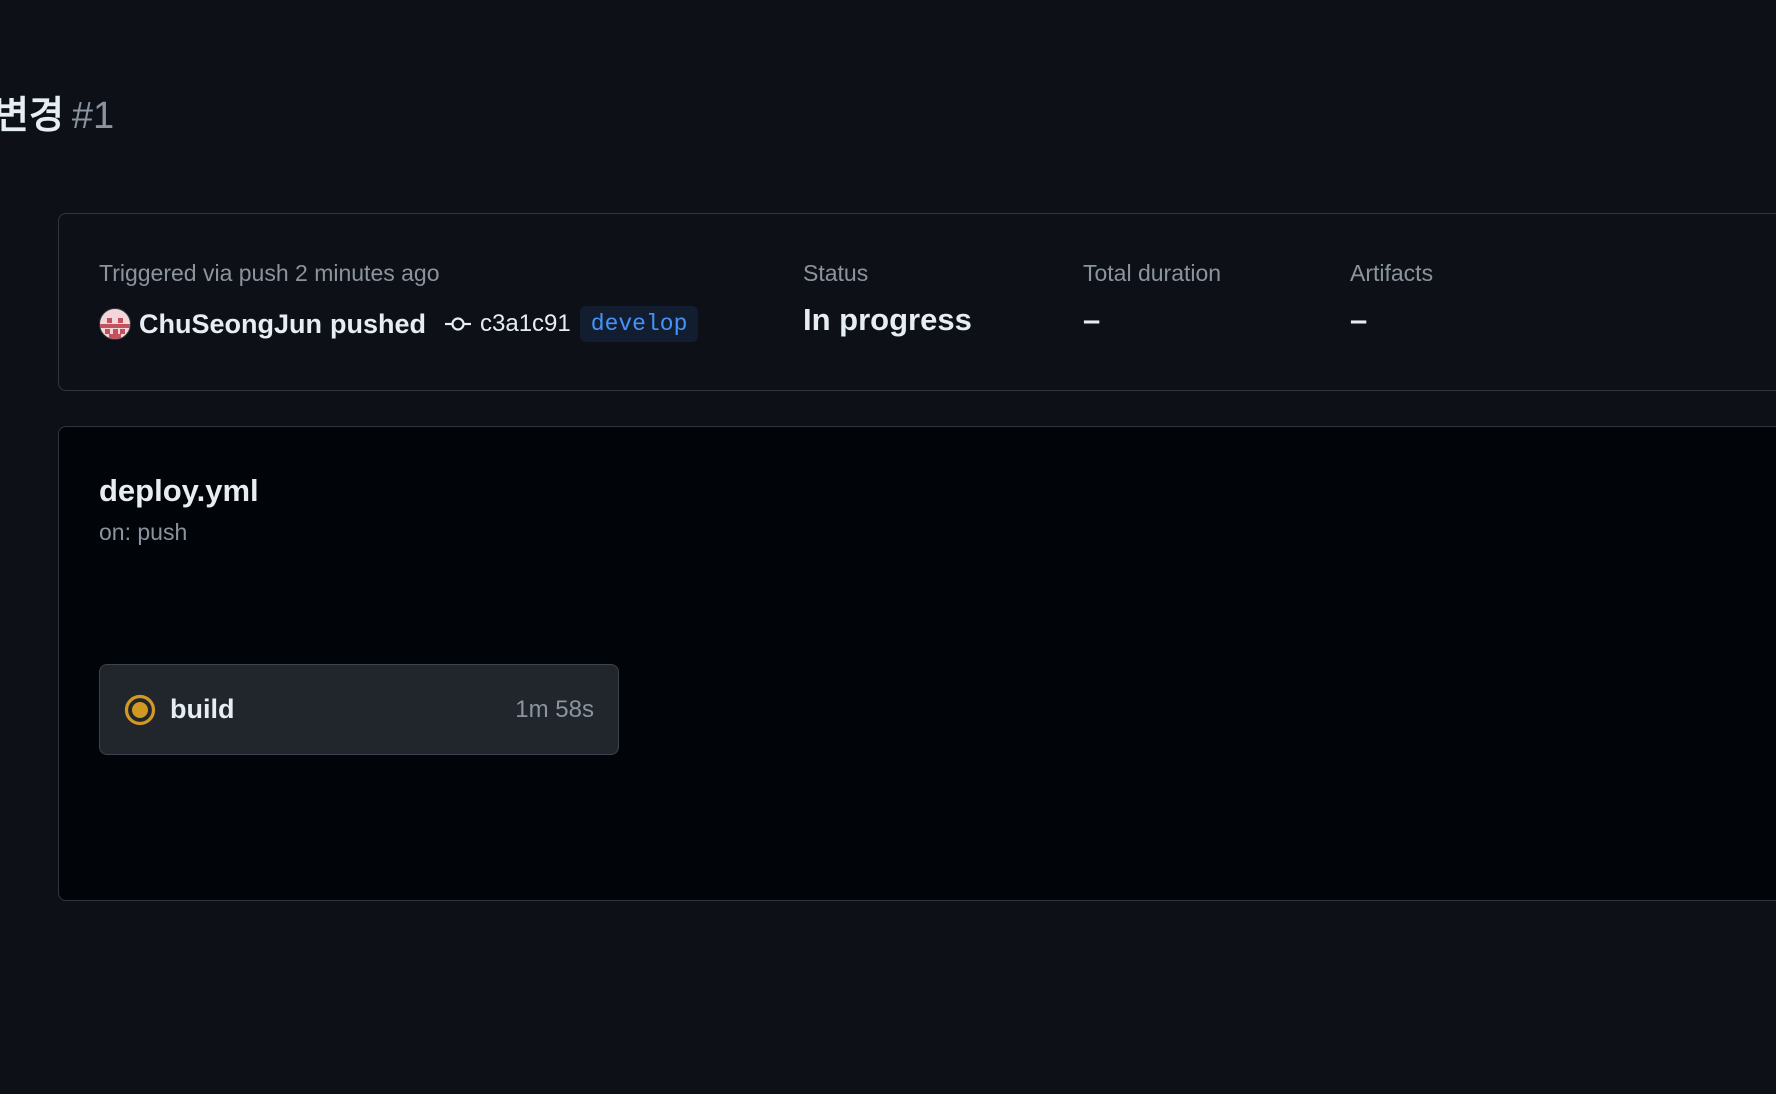  What do you see at coordinates (525, 324) in the screenshot?
I see `commit-sha-link: c3a1c91` at bounding box center [525, 324].